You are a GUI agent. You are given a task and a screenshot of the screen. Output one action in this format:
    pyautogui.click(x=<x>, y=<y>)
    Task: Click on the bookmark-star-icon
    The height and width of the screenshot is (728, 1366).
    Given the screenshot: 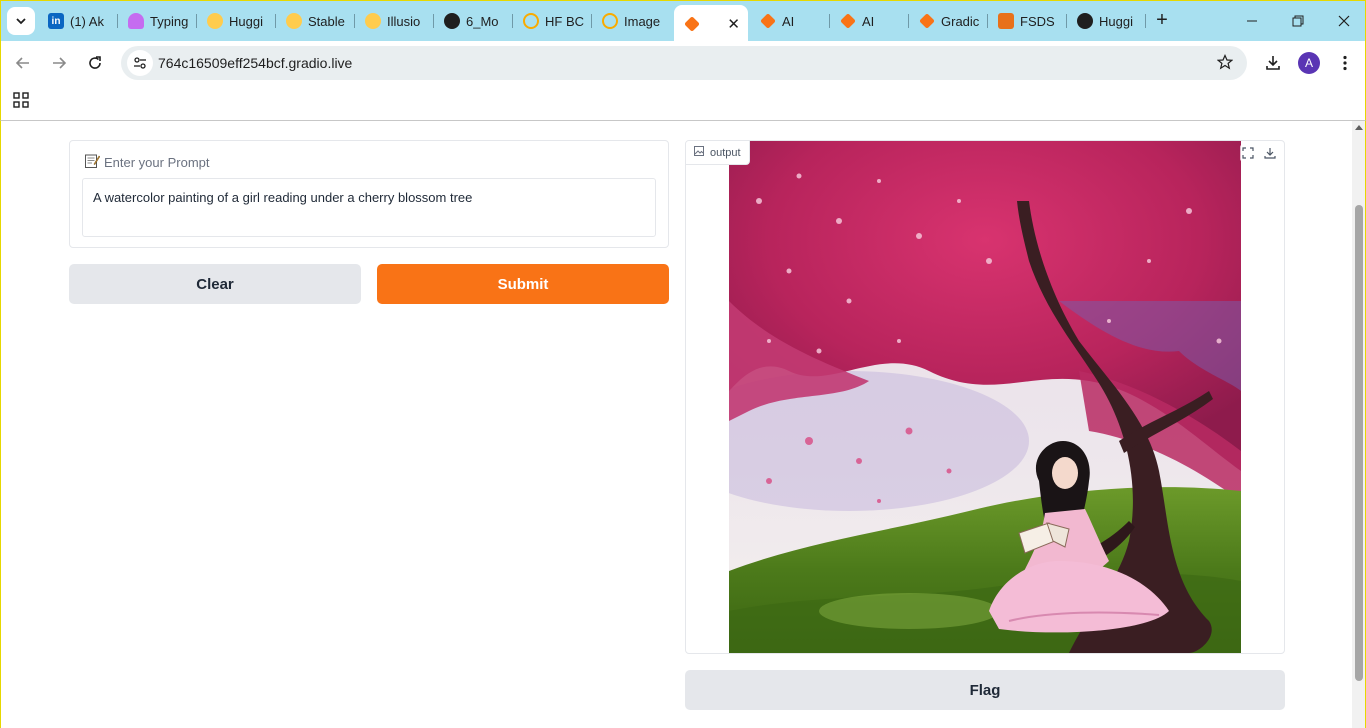 What is the action you would take?
    pyautogui.click(x=1225, y=64)
    